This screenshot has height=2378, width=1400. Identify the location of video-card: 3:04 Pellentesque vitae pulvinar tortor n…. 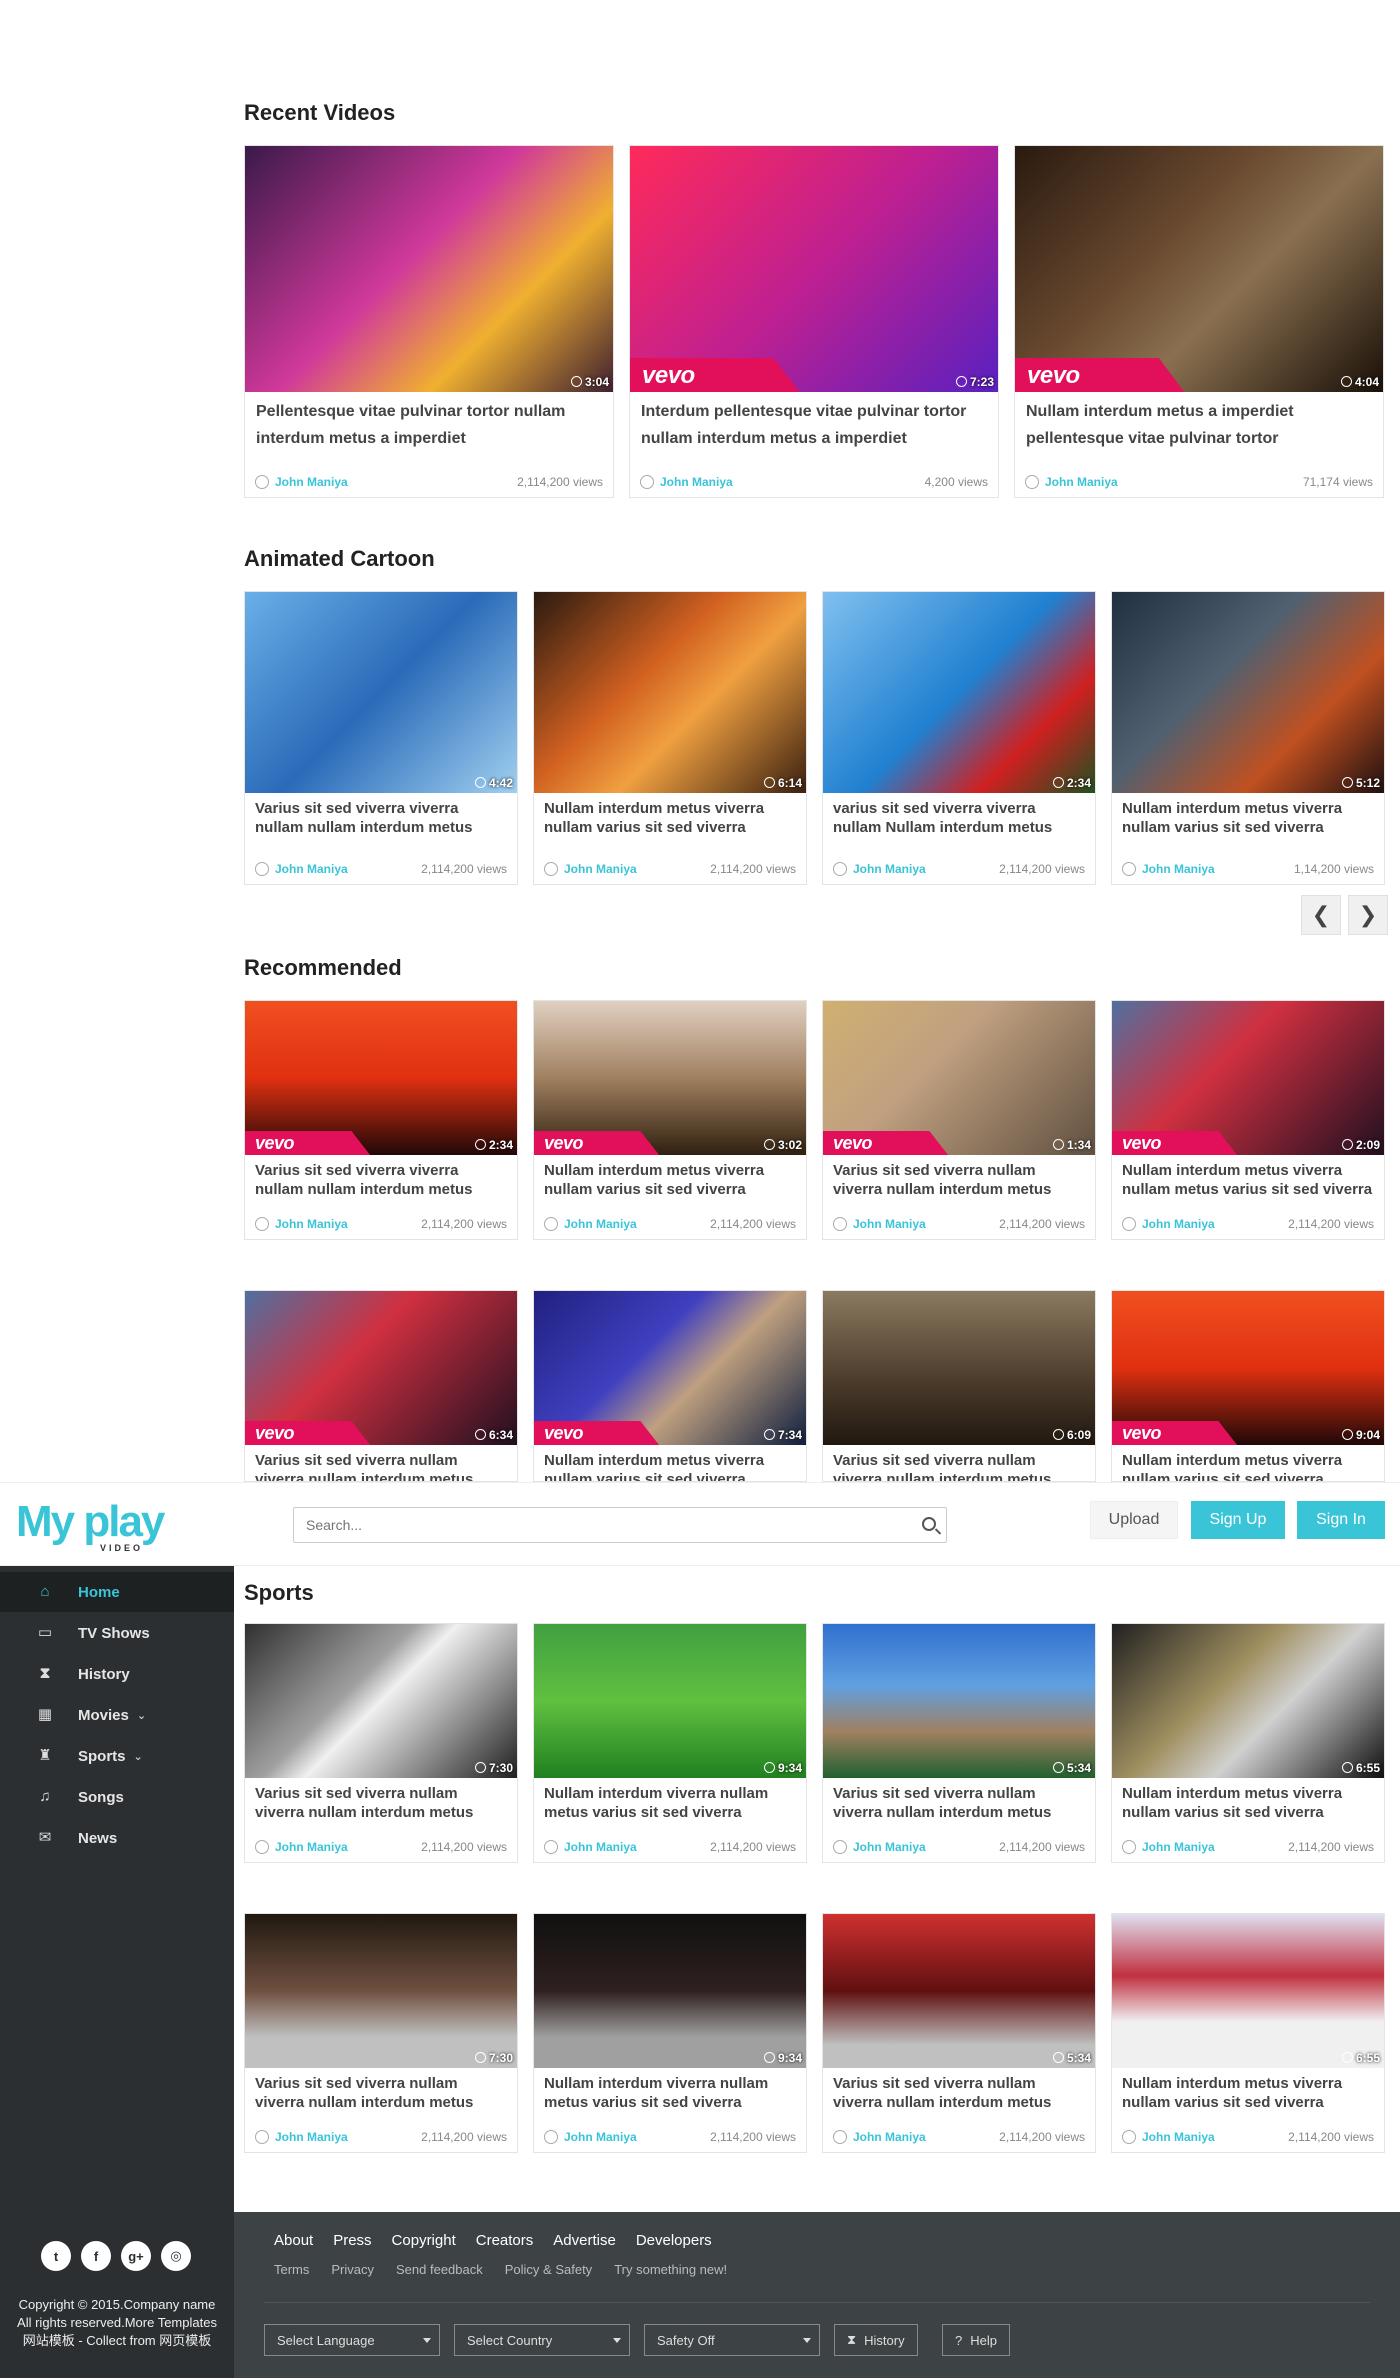
(429, 321).